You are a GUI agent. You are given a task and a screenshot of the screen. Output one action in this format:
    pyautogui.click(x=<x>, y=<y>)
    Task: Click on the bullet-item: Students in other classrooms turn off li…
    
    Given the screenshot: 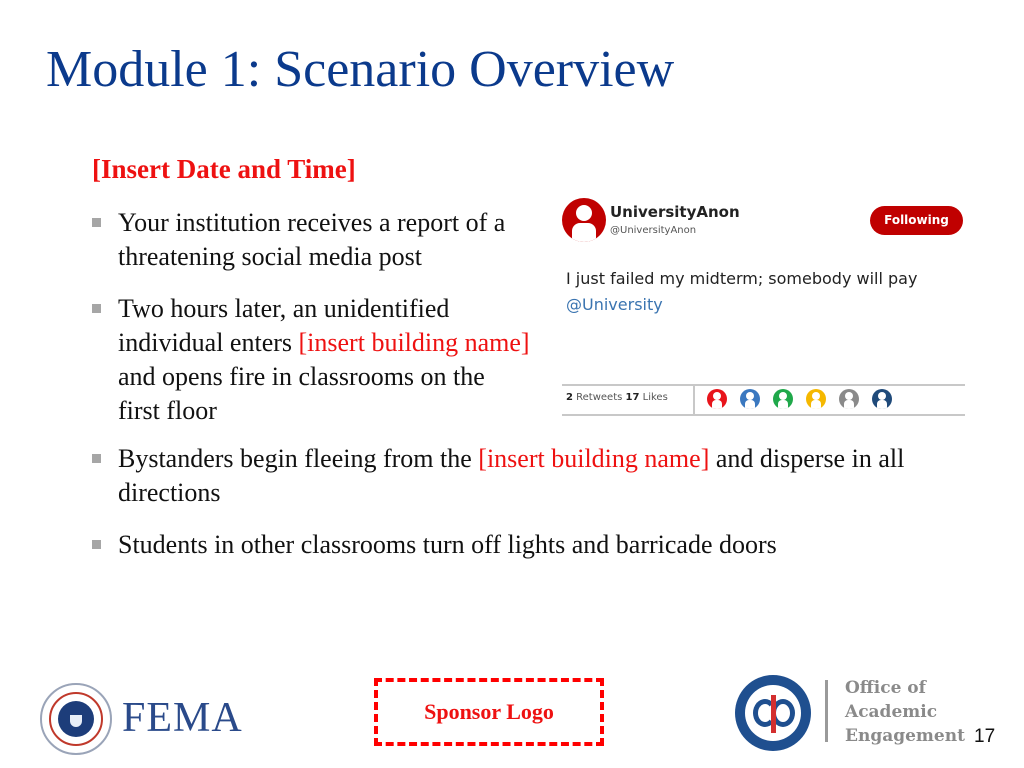 What is the action you would take?
    pyautogui.click(x=522, y=545)
    